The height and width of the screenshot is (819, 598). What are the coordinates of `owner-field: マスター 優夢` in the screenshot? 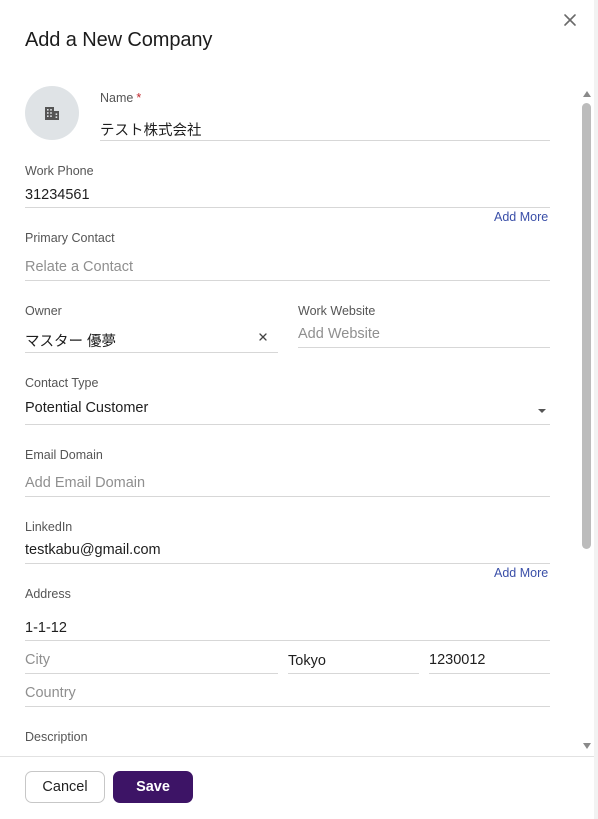 It's located at (70, 340).